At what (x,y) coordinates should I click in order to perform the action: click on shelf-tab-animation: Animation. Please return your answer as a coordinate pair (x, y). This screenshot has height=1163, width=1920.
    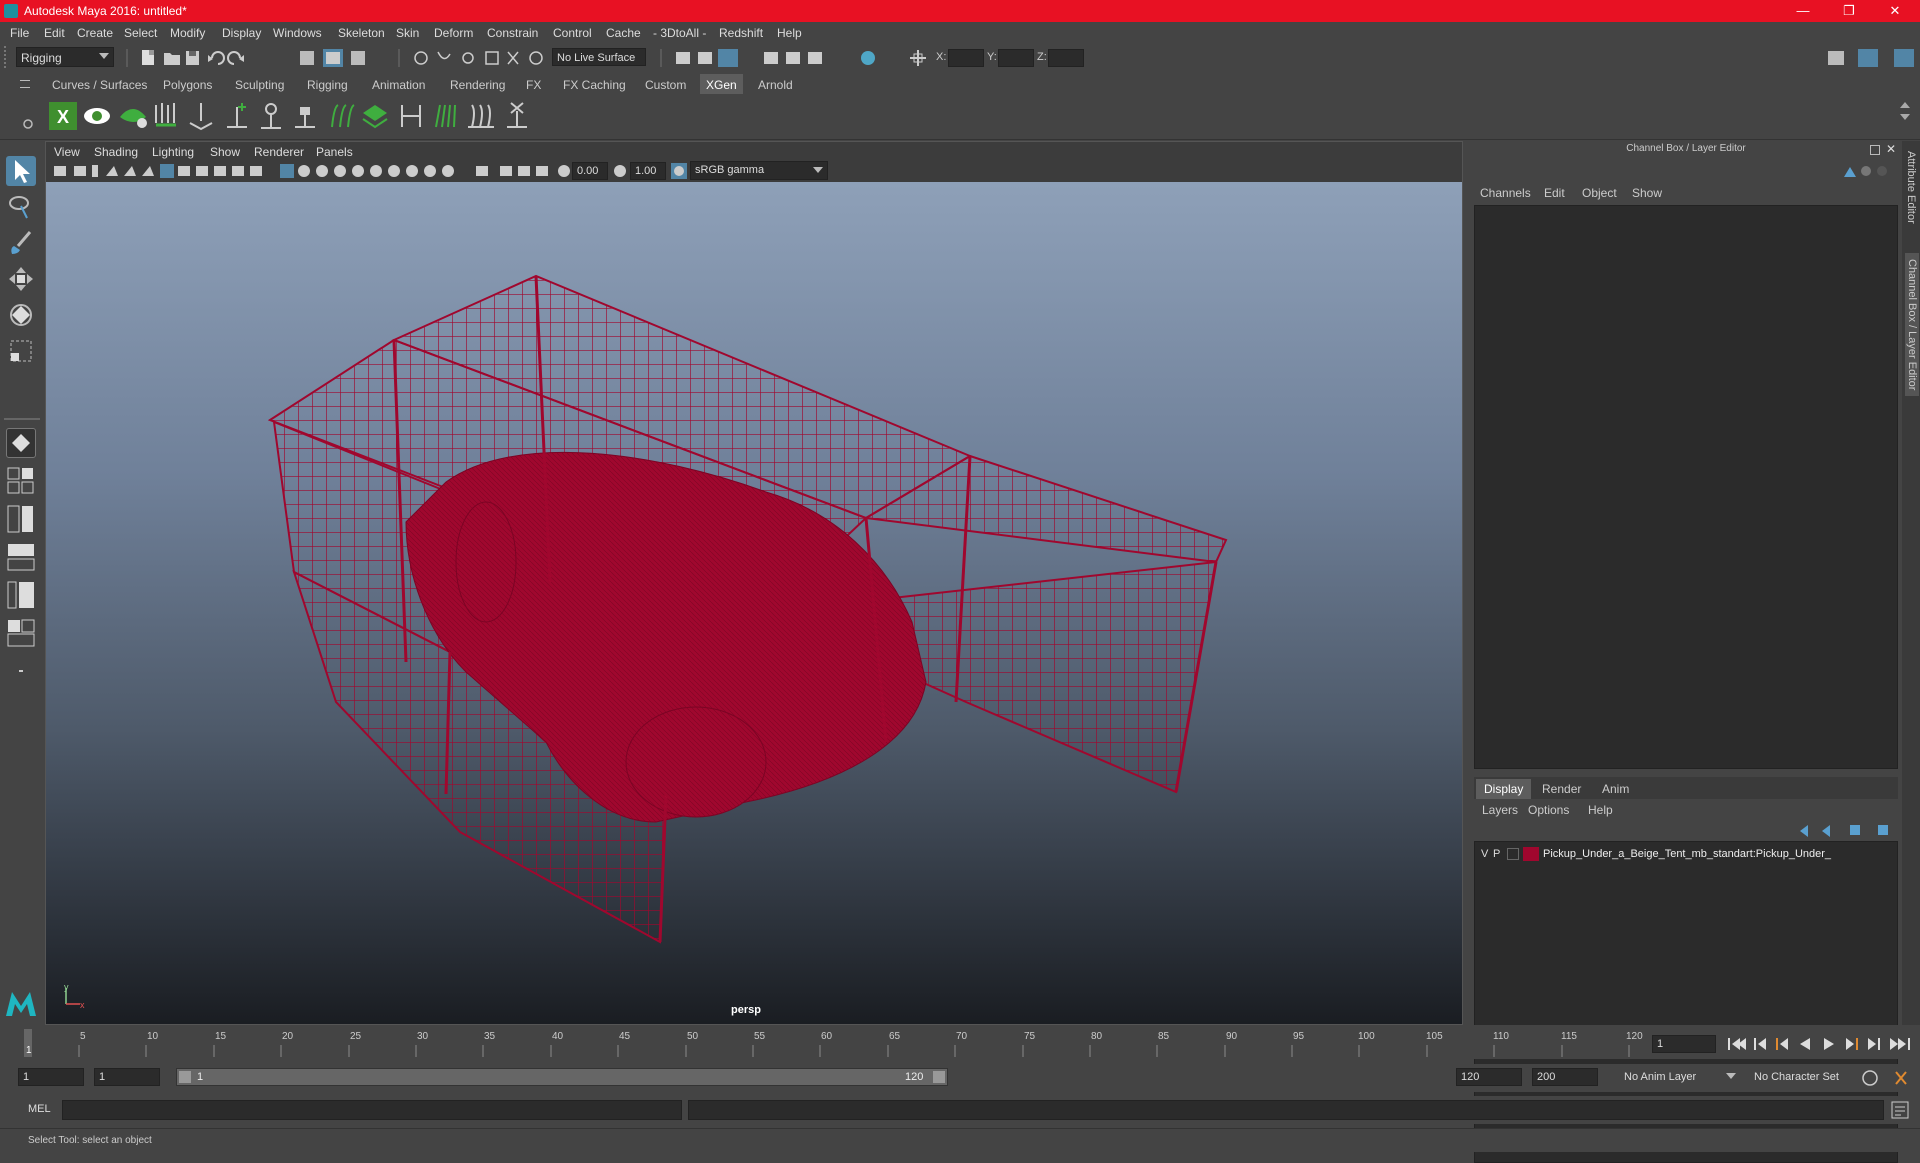
    Looking at the image, I should click on (398, 85).